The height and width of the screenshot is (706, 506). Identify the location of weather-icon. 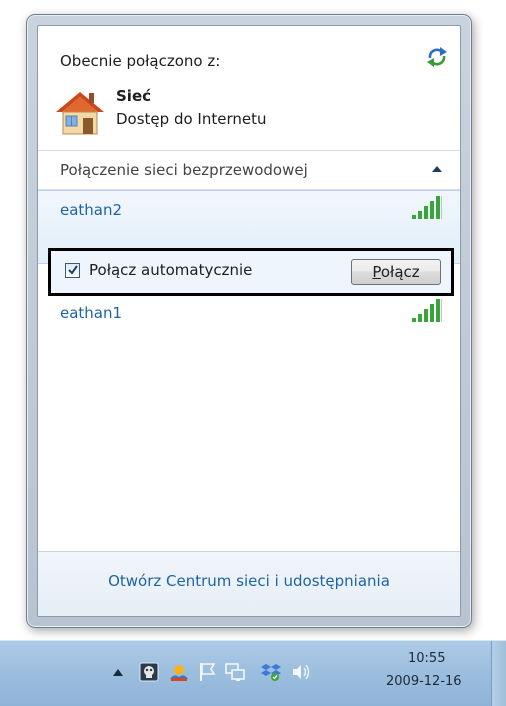
(179, 672).